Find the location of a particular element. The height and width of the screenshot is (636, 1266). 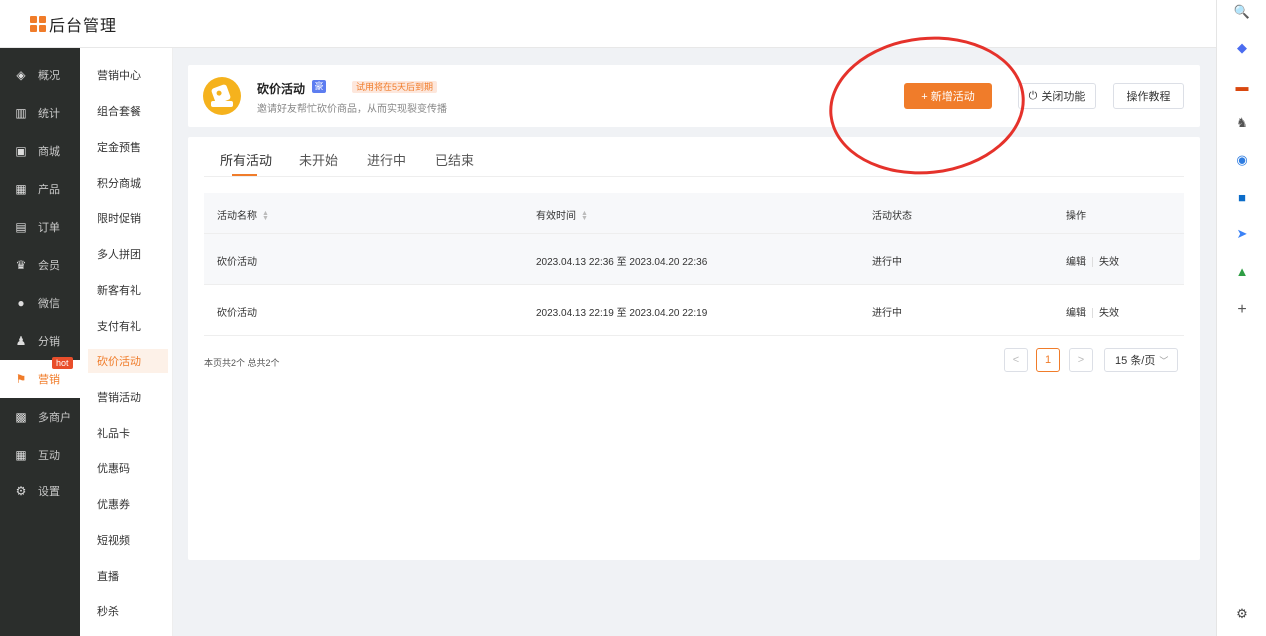

subnav-item: 秒杀 is located at coordinates (128, 611).